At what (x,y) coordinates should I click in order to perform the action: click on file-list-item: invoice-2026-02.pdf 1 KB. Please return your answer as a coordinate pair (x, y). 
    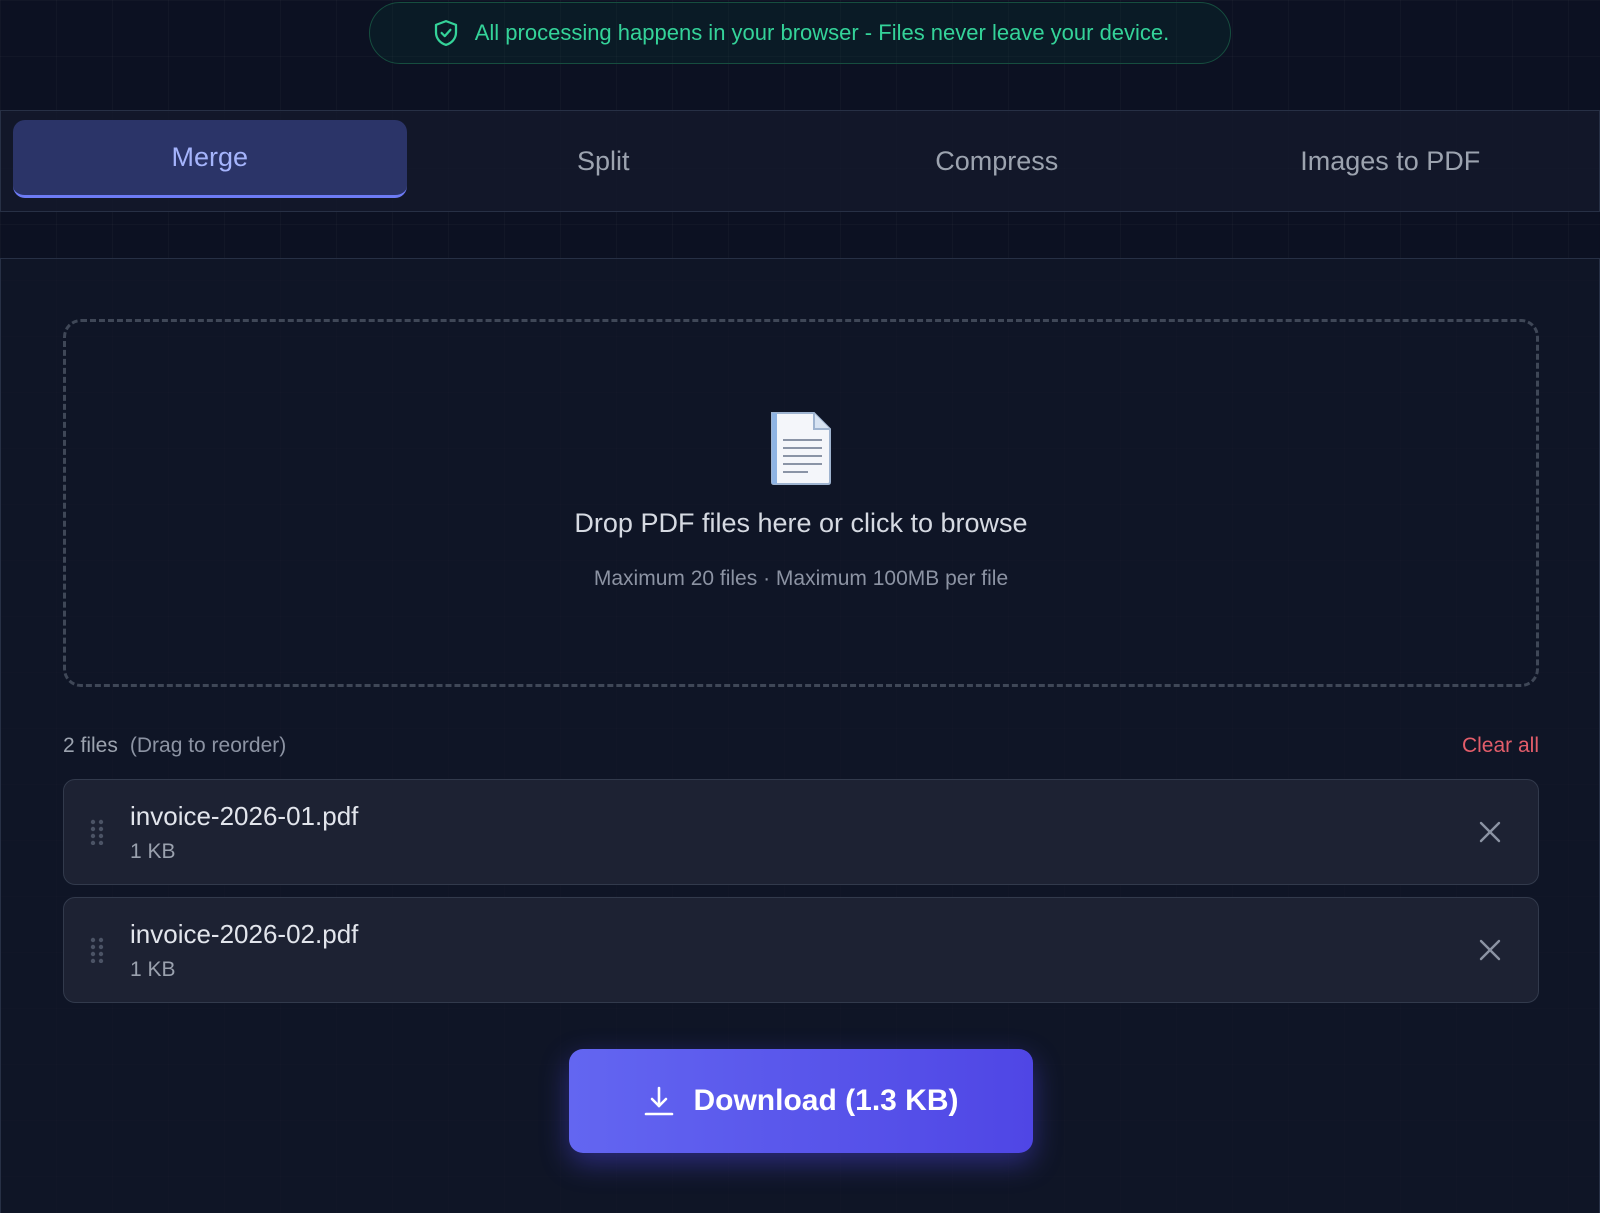
    Looking at the image, I should click on (801, 950).